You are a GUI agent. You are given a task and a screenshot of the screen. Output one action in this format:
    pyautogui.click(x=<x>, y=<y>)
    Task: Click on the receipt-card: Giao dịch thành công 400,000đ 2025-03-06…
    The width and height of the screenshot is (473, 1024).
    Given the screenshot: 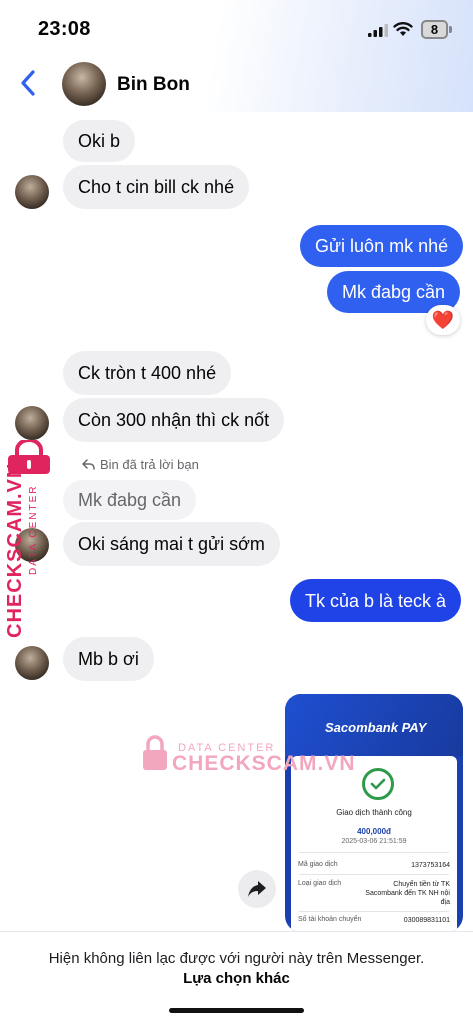 What is the action you would take?
    pyautogui.click(x=374, y=844)
    